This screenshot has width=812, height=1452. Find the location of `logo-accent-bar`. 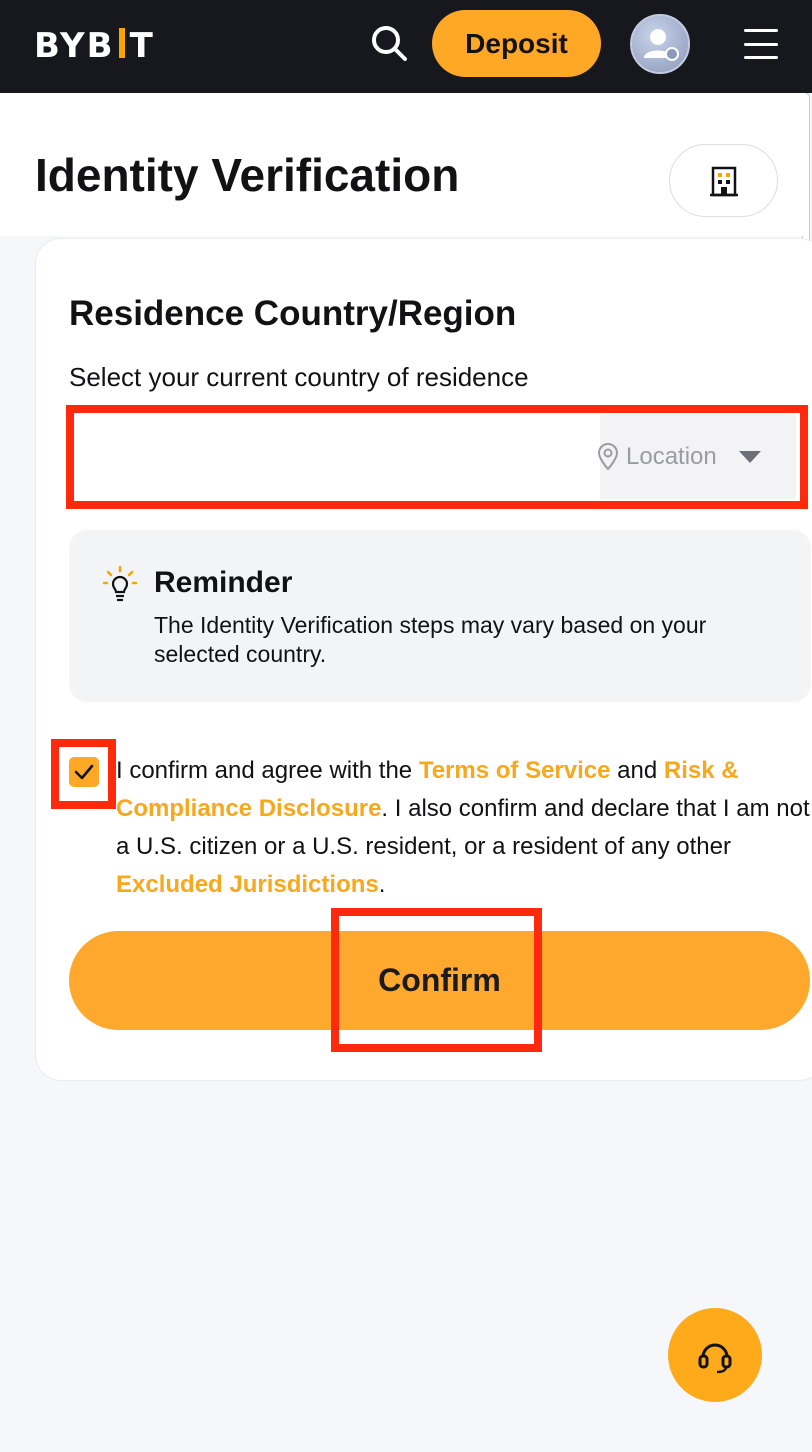

logo-accent-bar is located at coordinates (121, 43).